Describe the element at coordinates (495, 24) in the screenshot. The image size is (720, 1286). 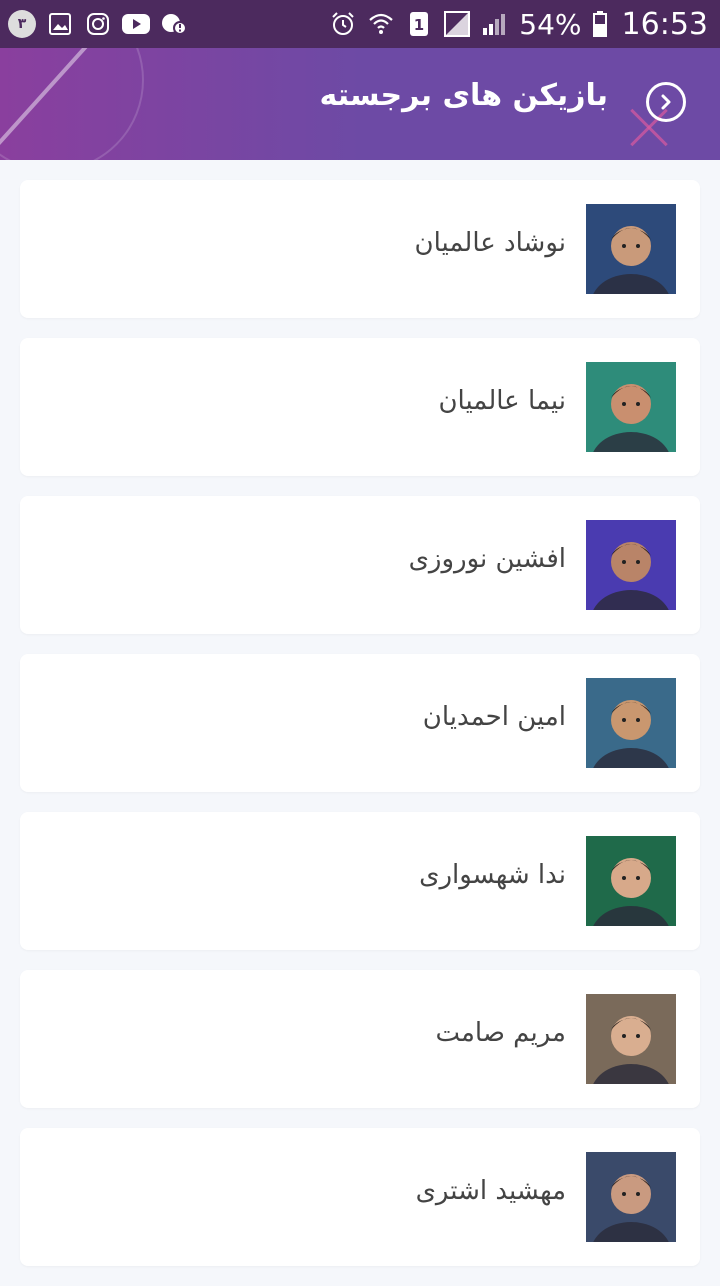
I see `signal-icon` at that location.